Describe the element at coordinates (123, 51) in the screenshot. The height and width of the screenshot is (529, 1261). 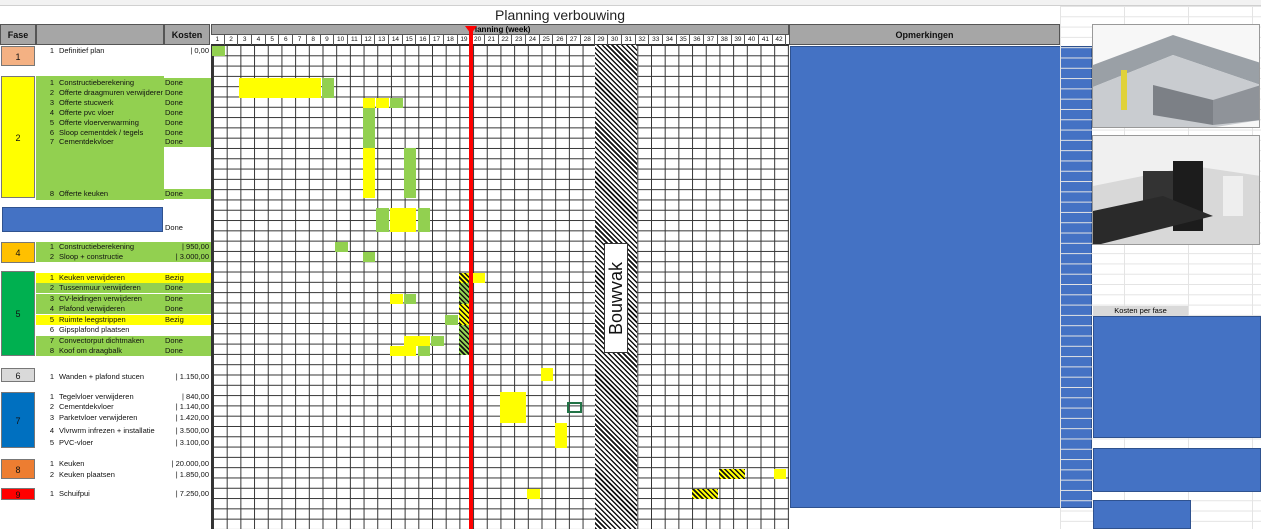
I see `task-row: 1 Definitief plan | 0,00` at that location.